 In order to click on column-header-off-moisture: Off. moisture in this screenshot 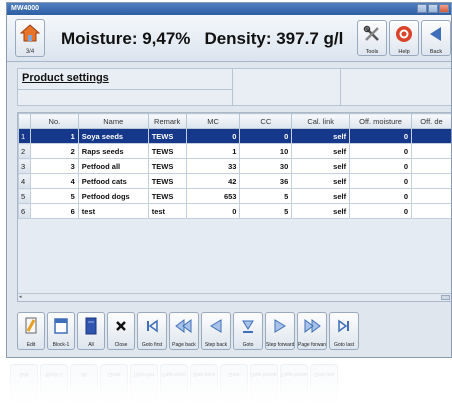, I will do `click(380, 121)`.